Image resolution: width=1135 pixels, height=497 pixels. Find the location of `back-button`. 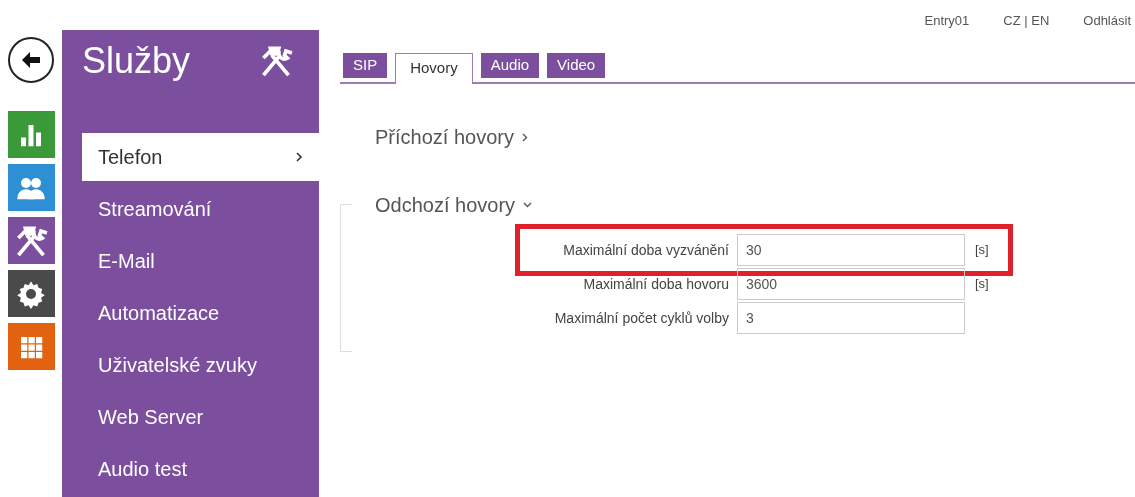

back-button is located at coordinates (31, 60).